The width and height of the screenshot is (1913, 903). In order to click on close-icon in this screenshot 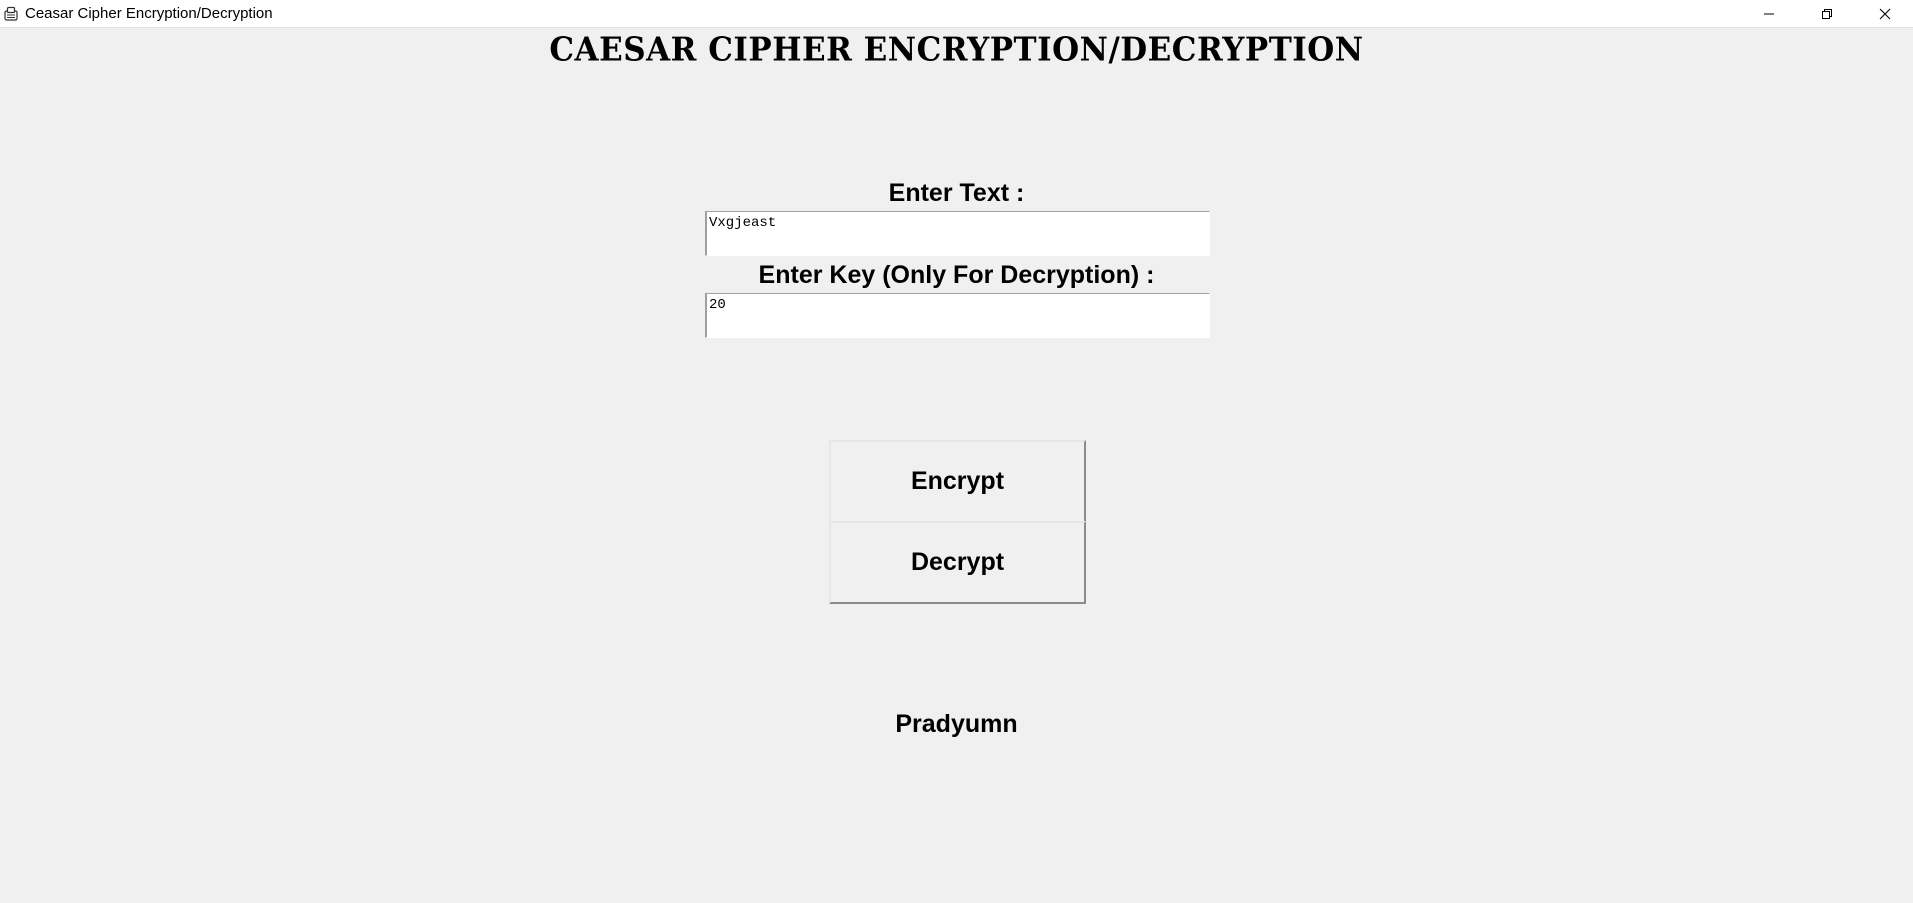, I will do `click(1885, 14)`.